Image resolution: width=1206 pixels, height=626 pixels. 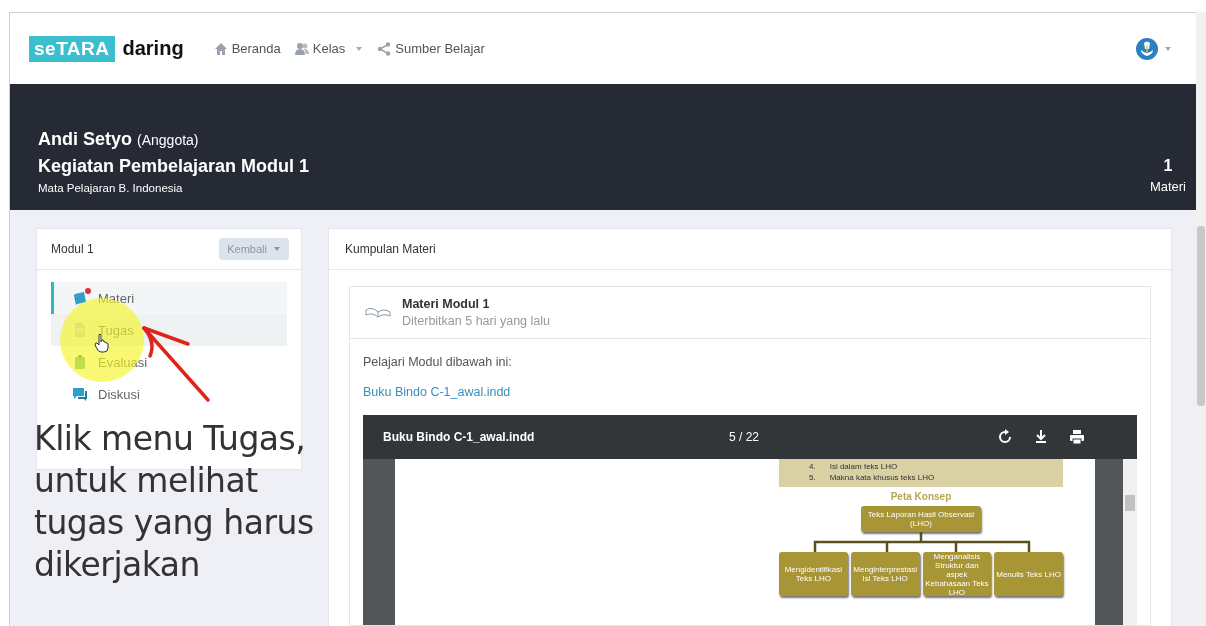 What do you see at coordinates (247, 48) in the screenshot?
I see `nav-link: Beranda` at bounding box center [247, 48].